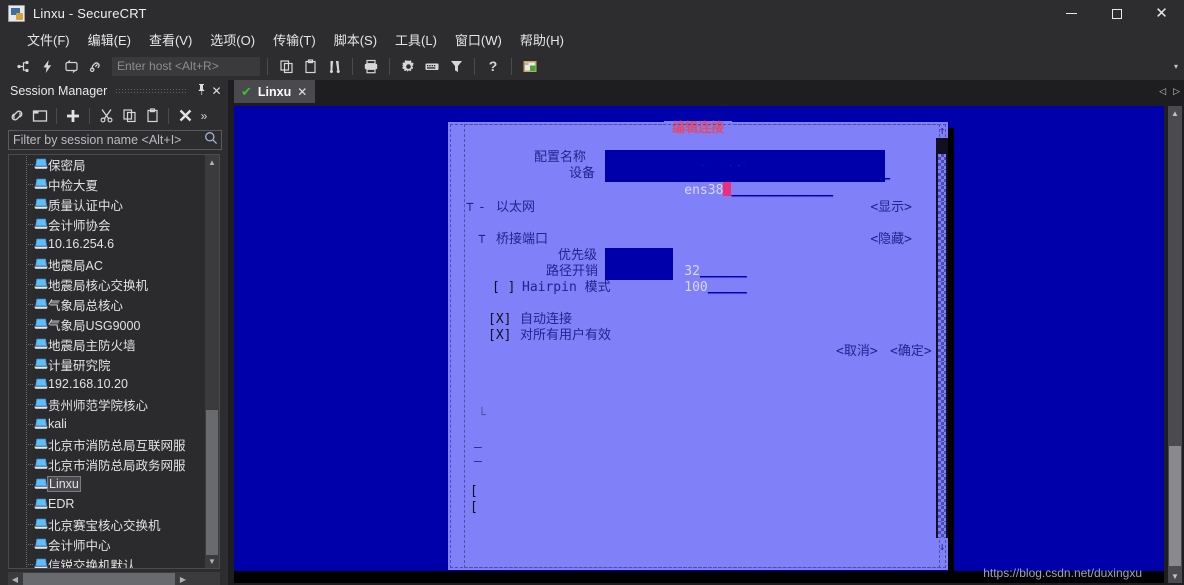 The image size is (1184, 585). I want to click on session-item-9: 地震局主防火墙, so click(107, 344).